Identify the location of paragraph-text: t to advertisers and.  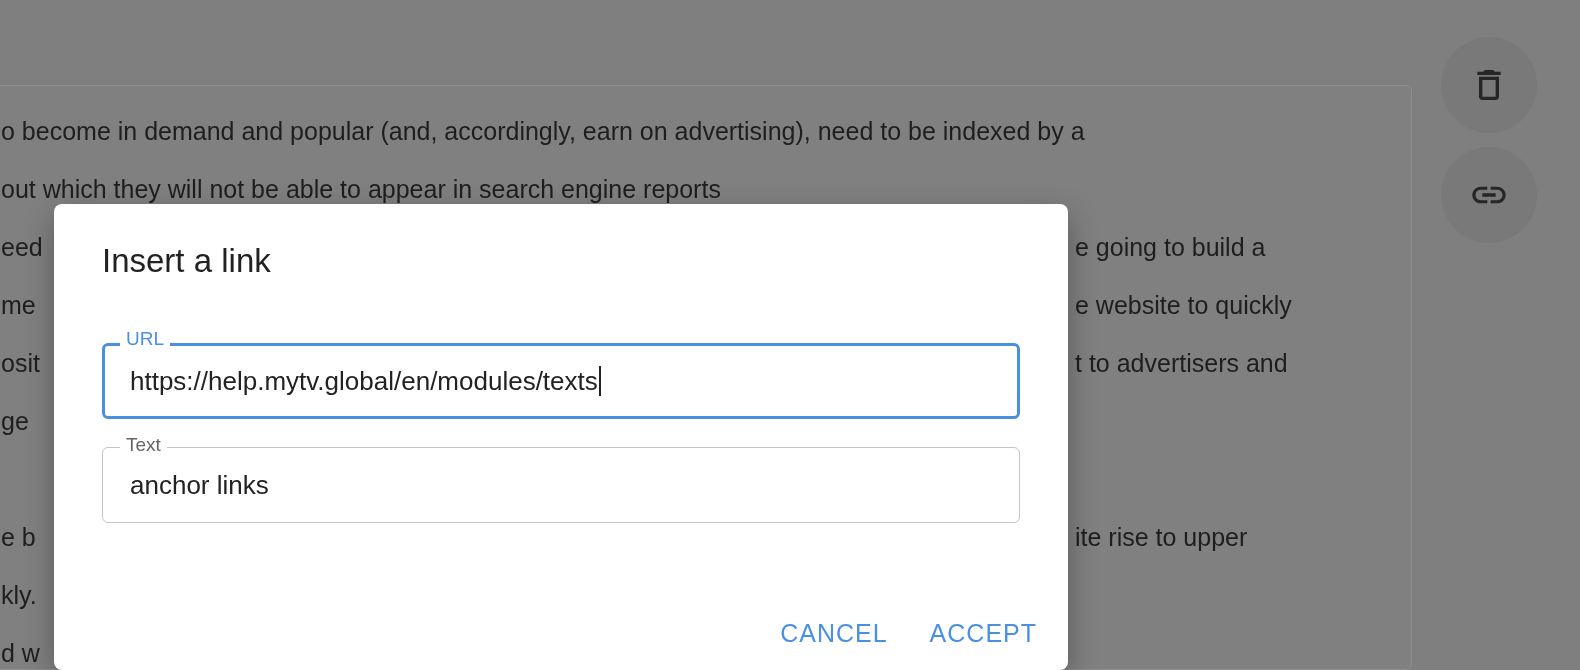
(1181, 363).